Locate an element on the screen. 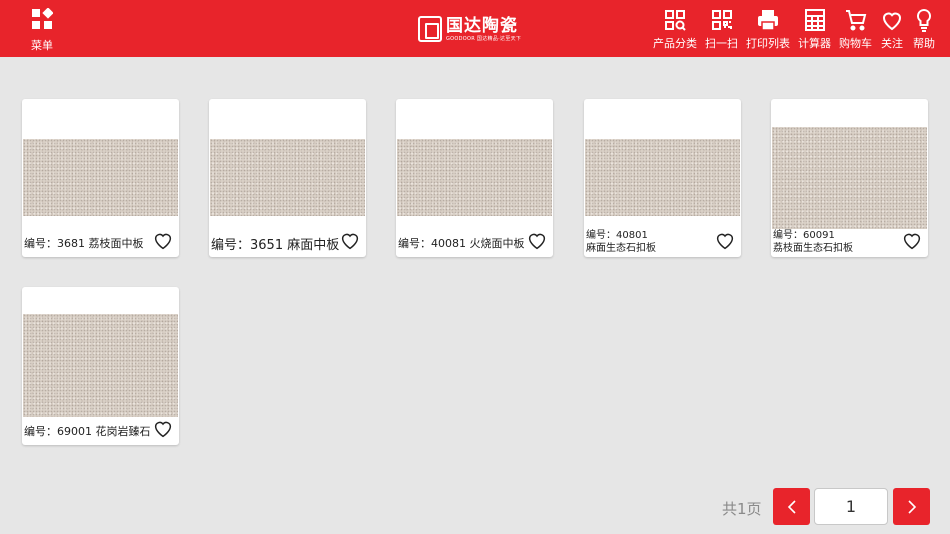 Image resolution: width=950 pixels, height=534 pixels. product-code: 编号：40801 is located at coordinates (617, 235).